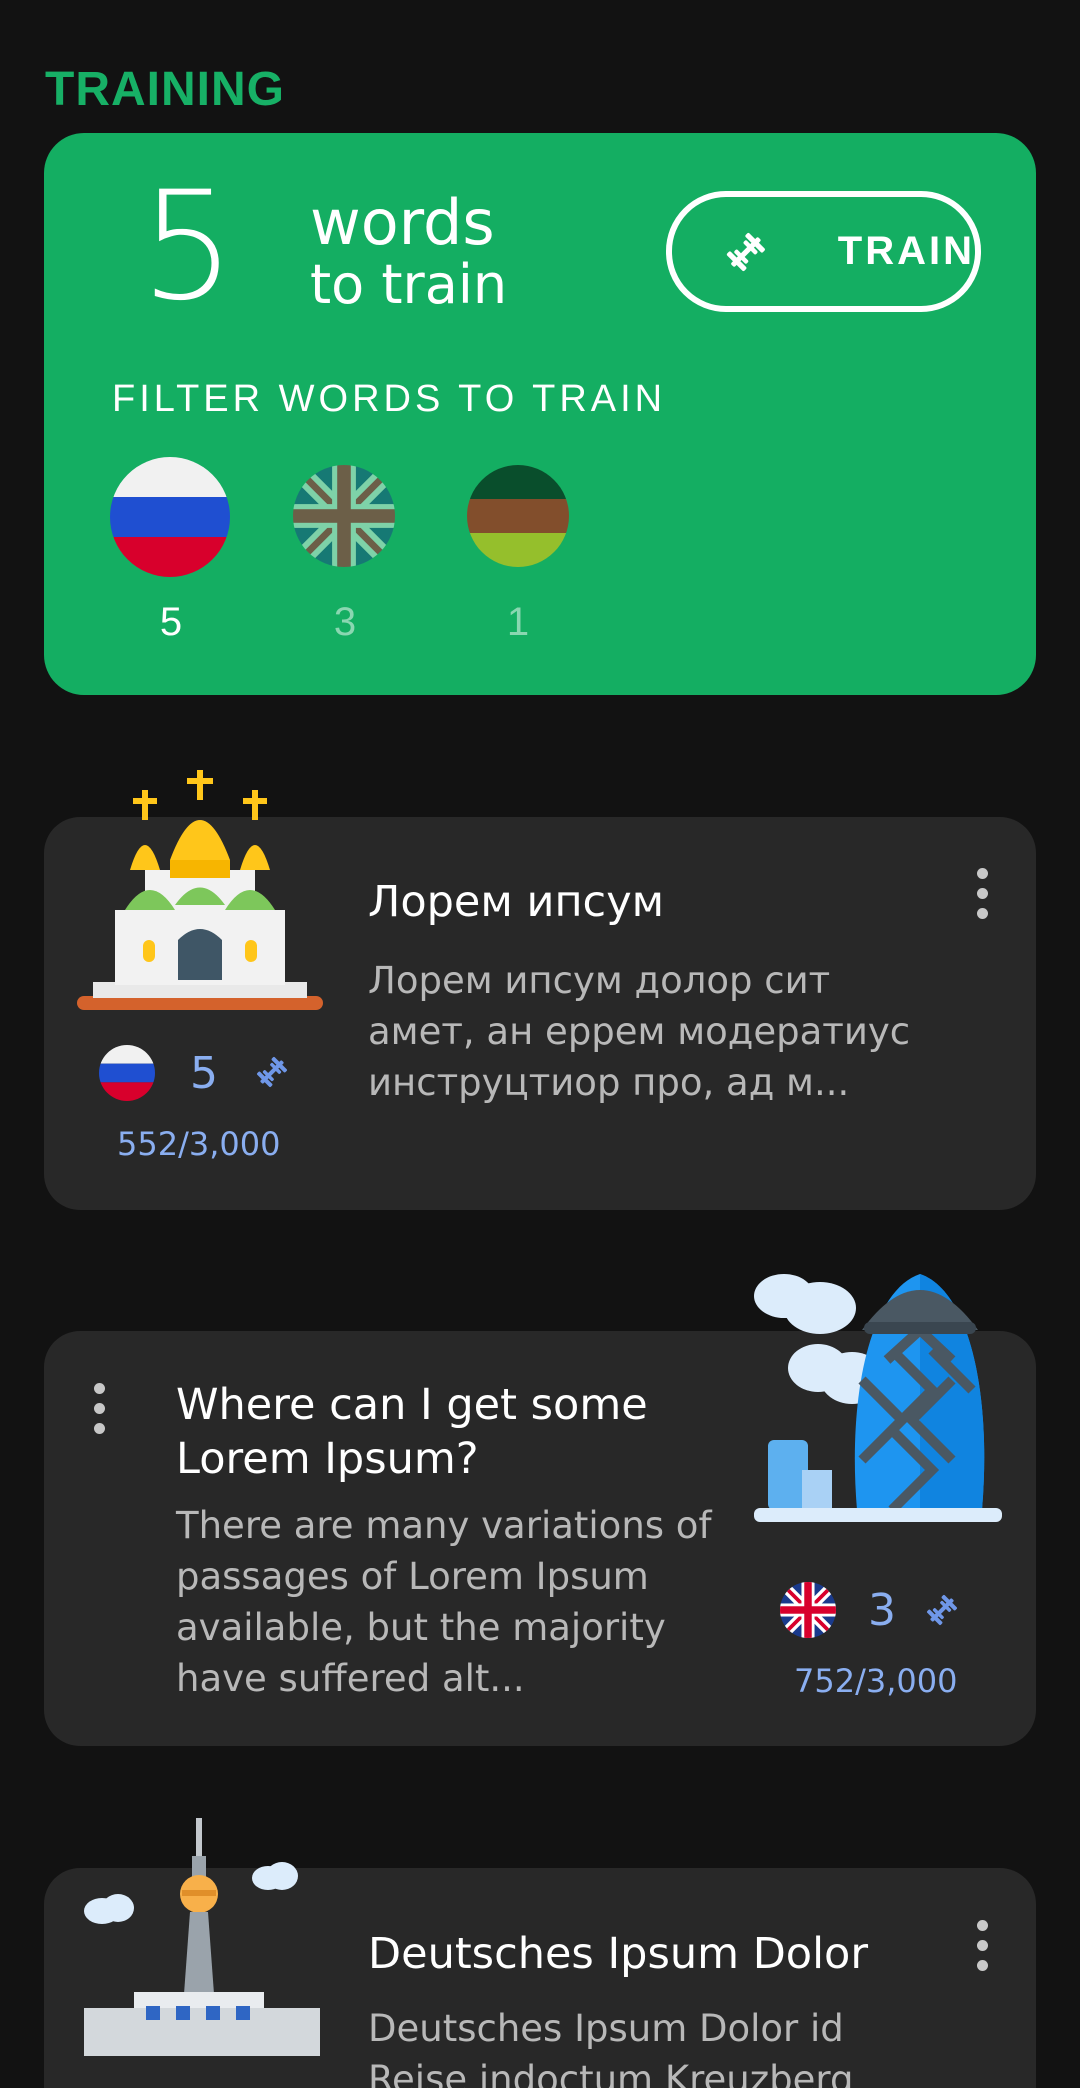 The height and width of the screenshot is (2088, 1080). I want to click on section-title: TRAINING, so click(165, 89).